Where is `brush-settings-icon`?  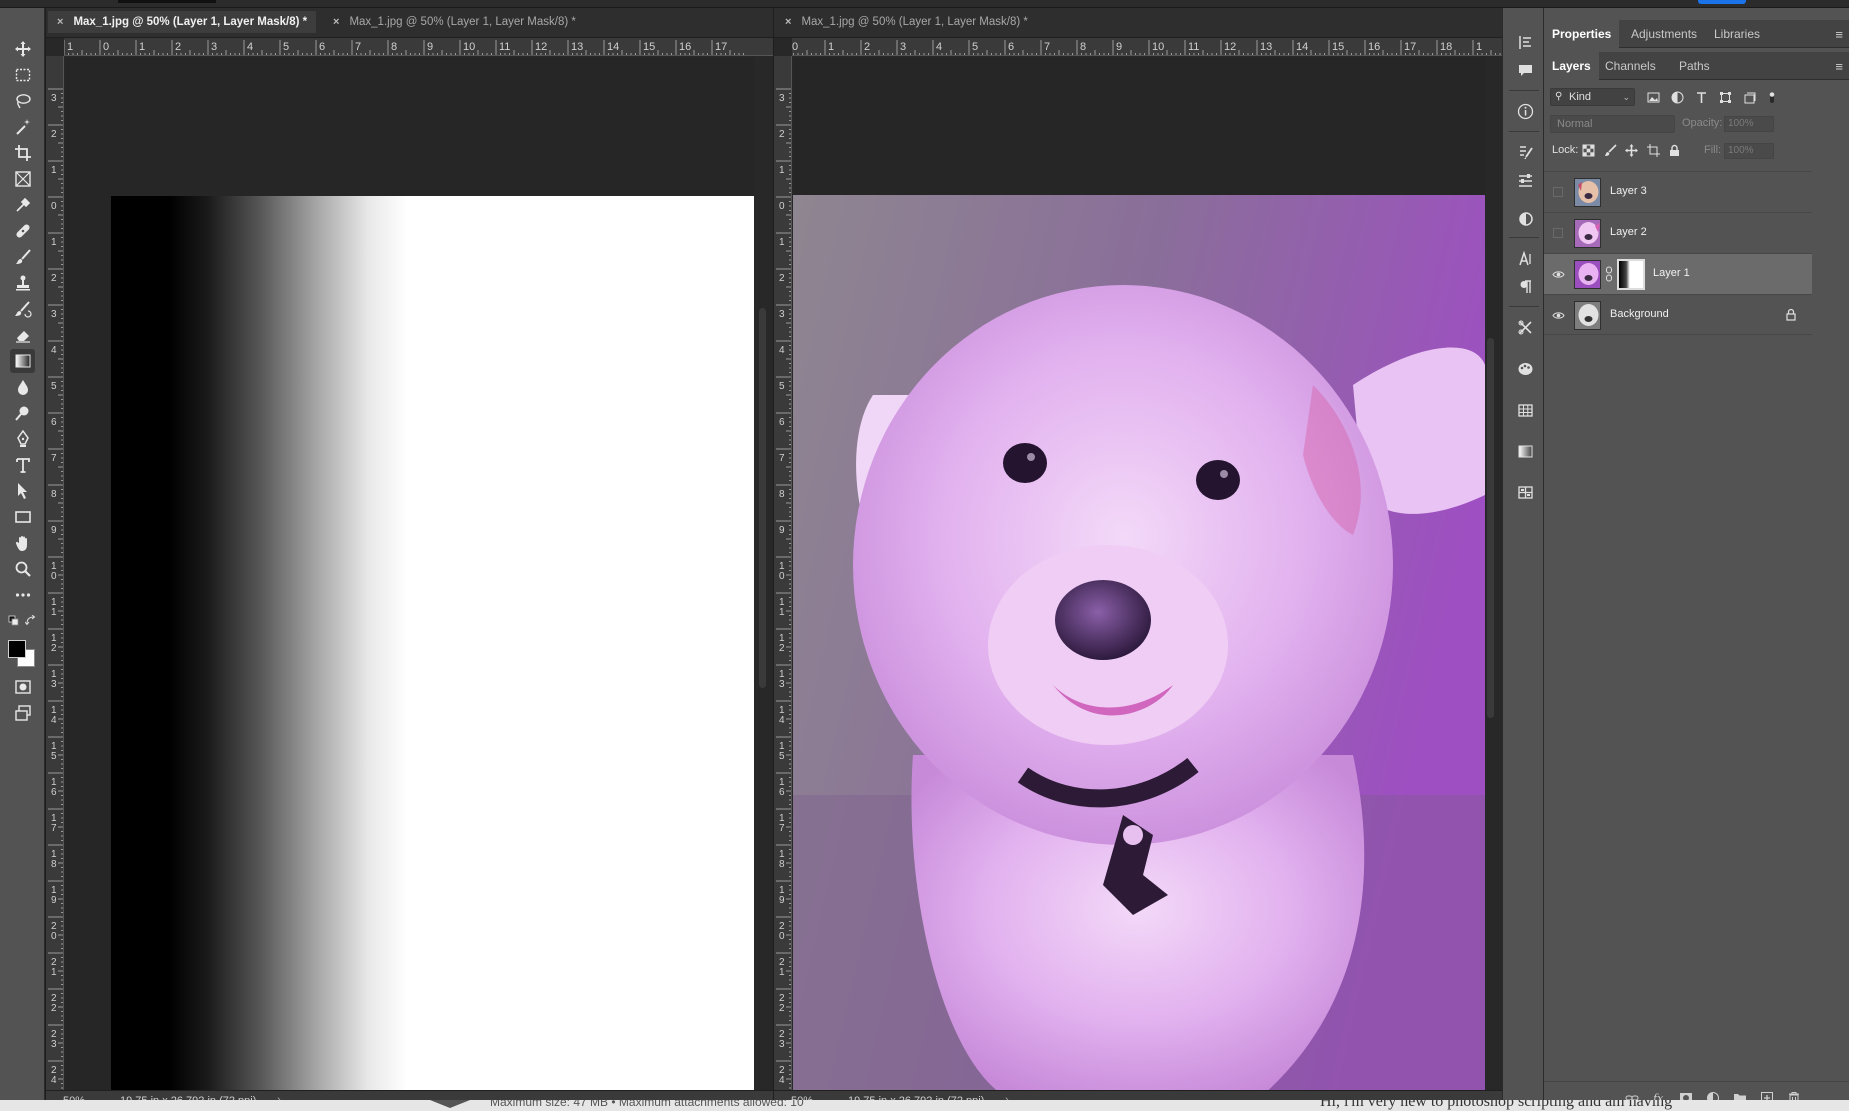
brush-settings-icon is located at coordinates (1525, 180).